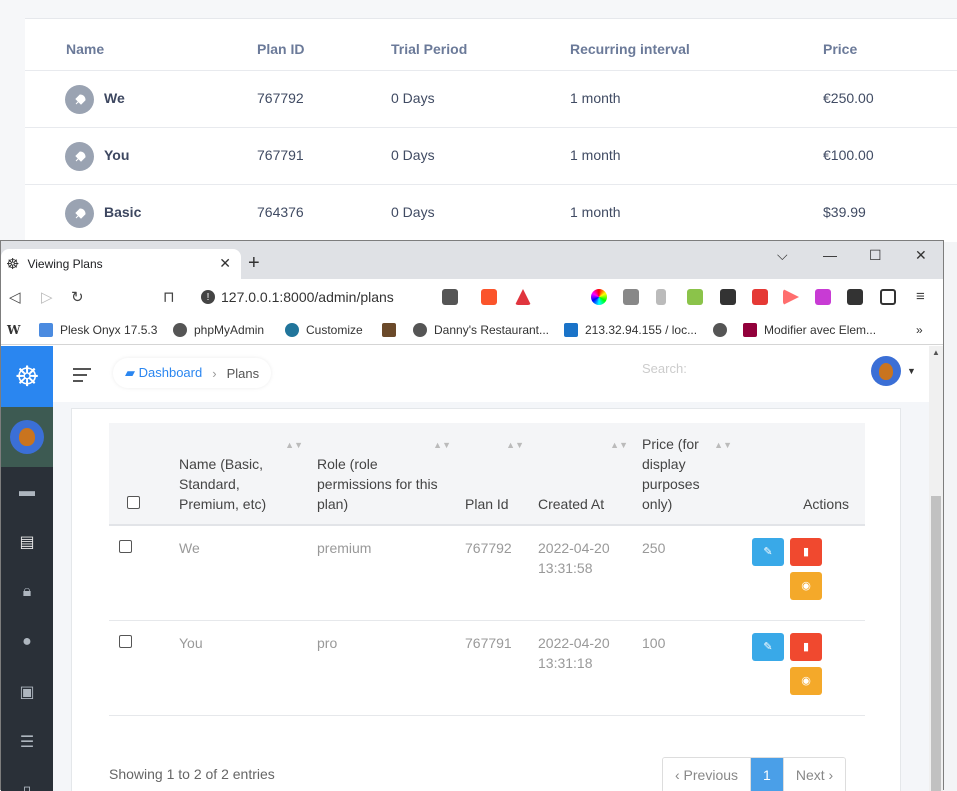 This screenshot has width=957, height=791. What do you see at coordinates (442, 445) in the screenshot?
I see `sort-icon: ▲▼` at bounding box center [442, 445].